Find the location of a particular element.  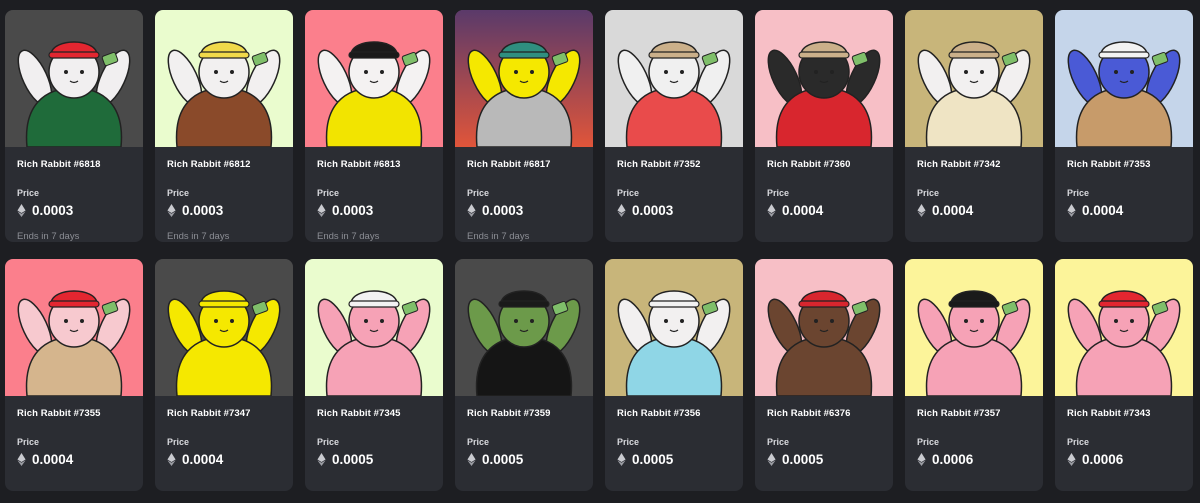

nft-info: Rich Rabbit #7360 Price 0.0004 is located at coordinates (824, 182).